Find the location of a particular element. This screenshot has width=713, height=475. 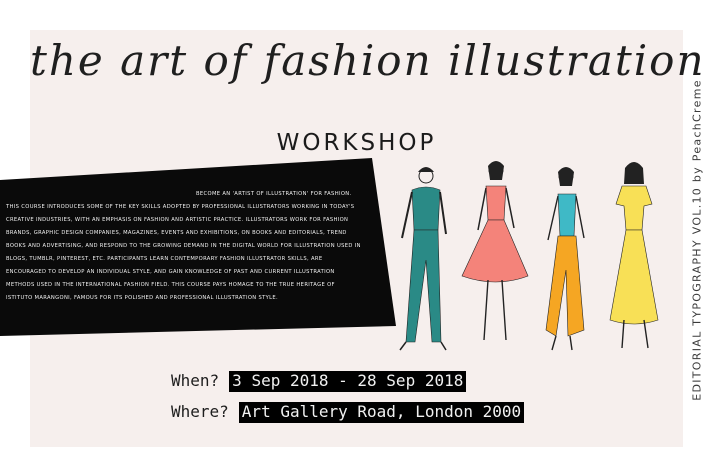

when-label: When? is located at coordinates (195, 380).